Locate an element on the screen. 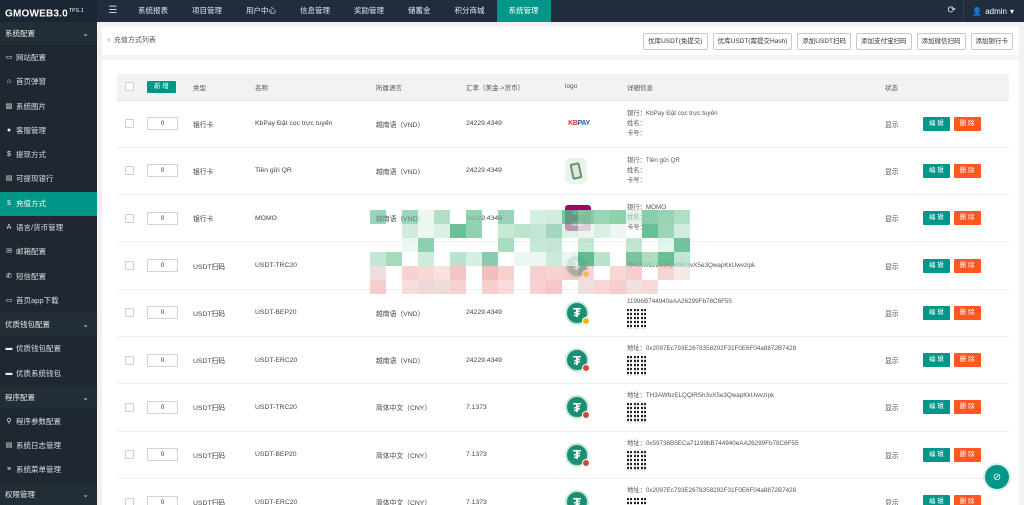  sidebar-item: ● 客服管理 is located at coordinates (48, 131).